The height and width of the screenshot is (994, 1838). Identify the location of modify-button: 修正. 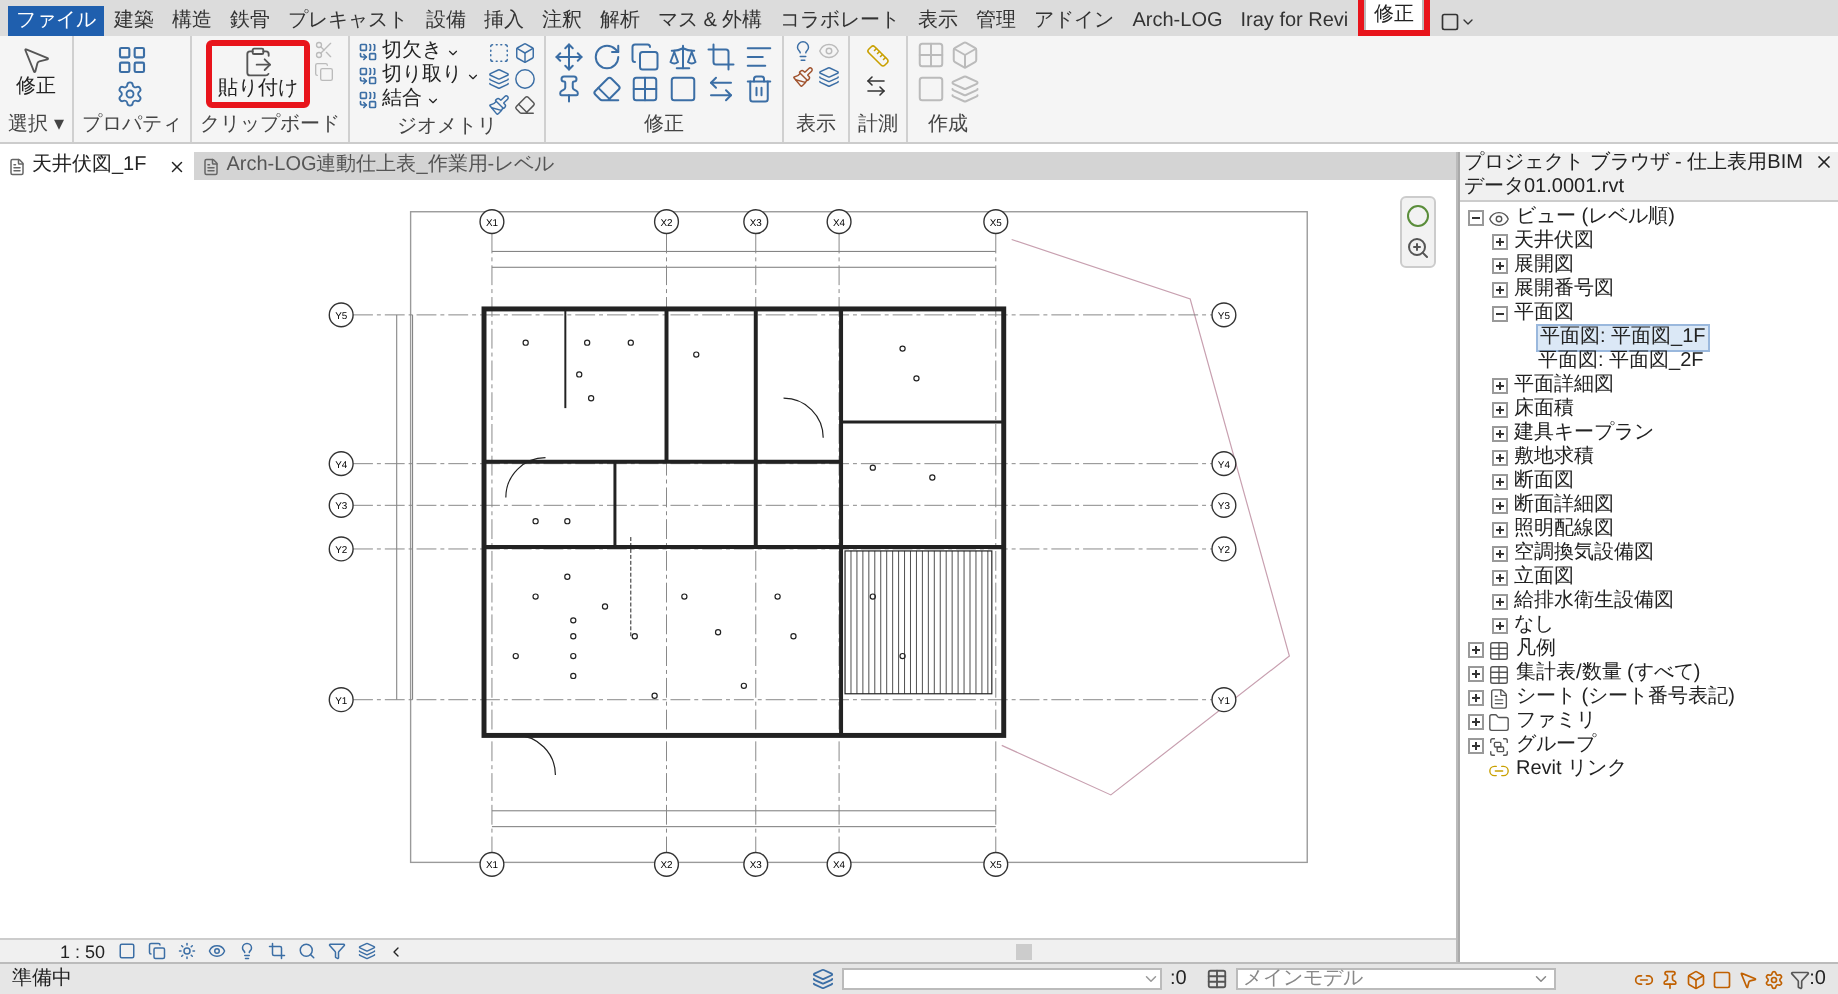
(35, 70).